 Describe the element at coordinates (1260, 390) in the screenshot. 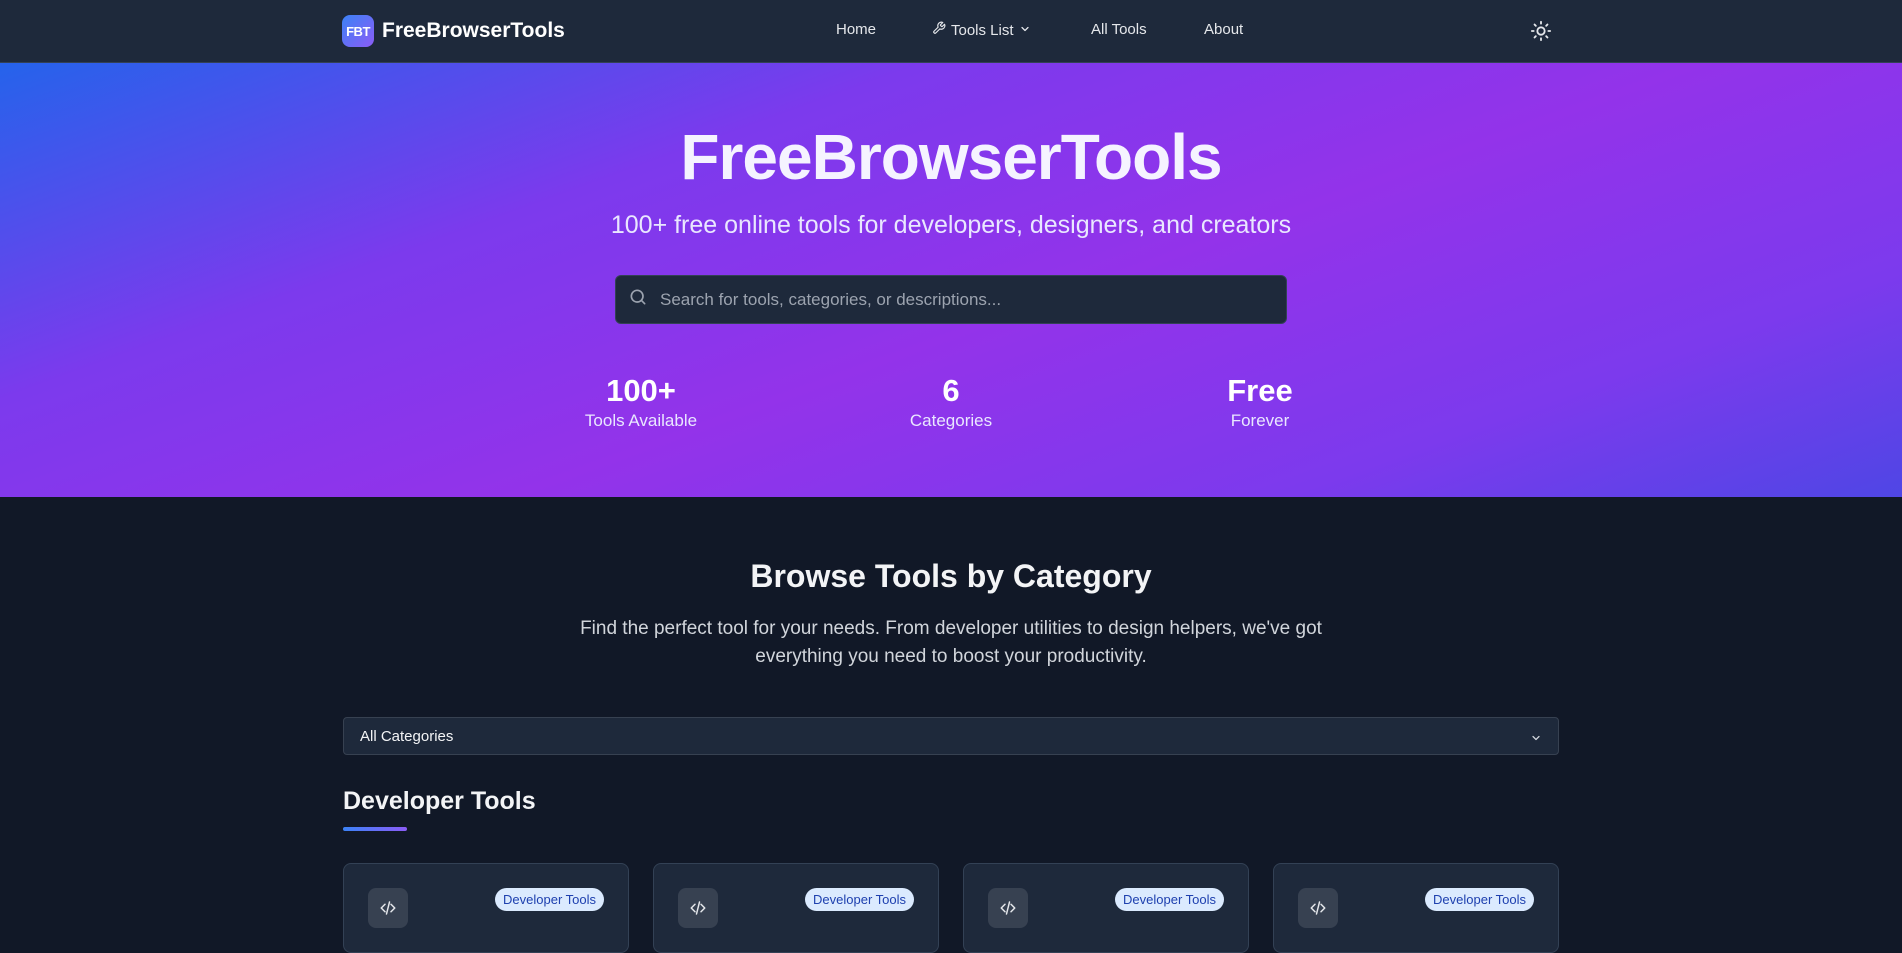

I see `stat-value: Free` at that location.